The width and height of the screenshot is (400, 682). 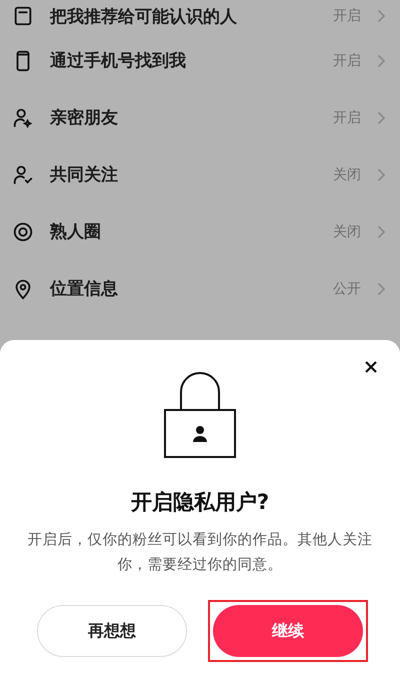 What do you see at coordinates (200, 117) in the screenshot?
I see `settings-row: 亲密朋友 开启` at bounding box center [200, 117].